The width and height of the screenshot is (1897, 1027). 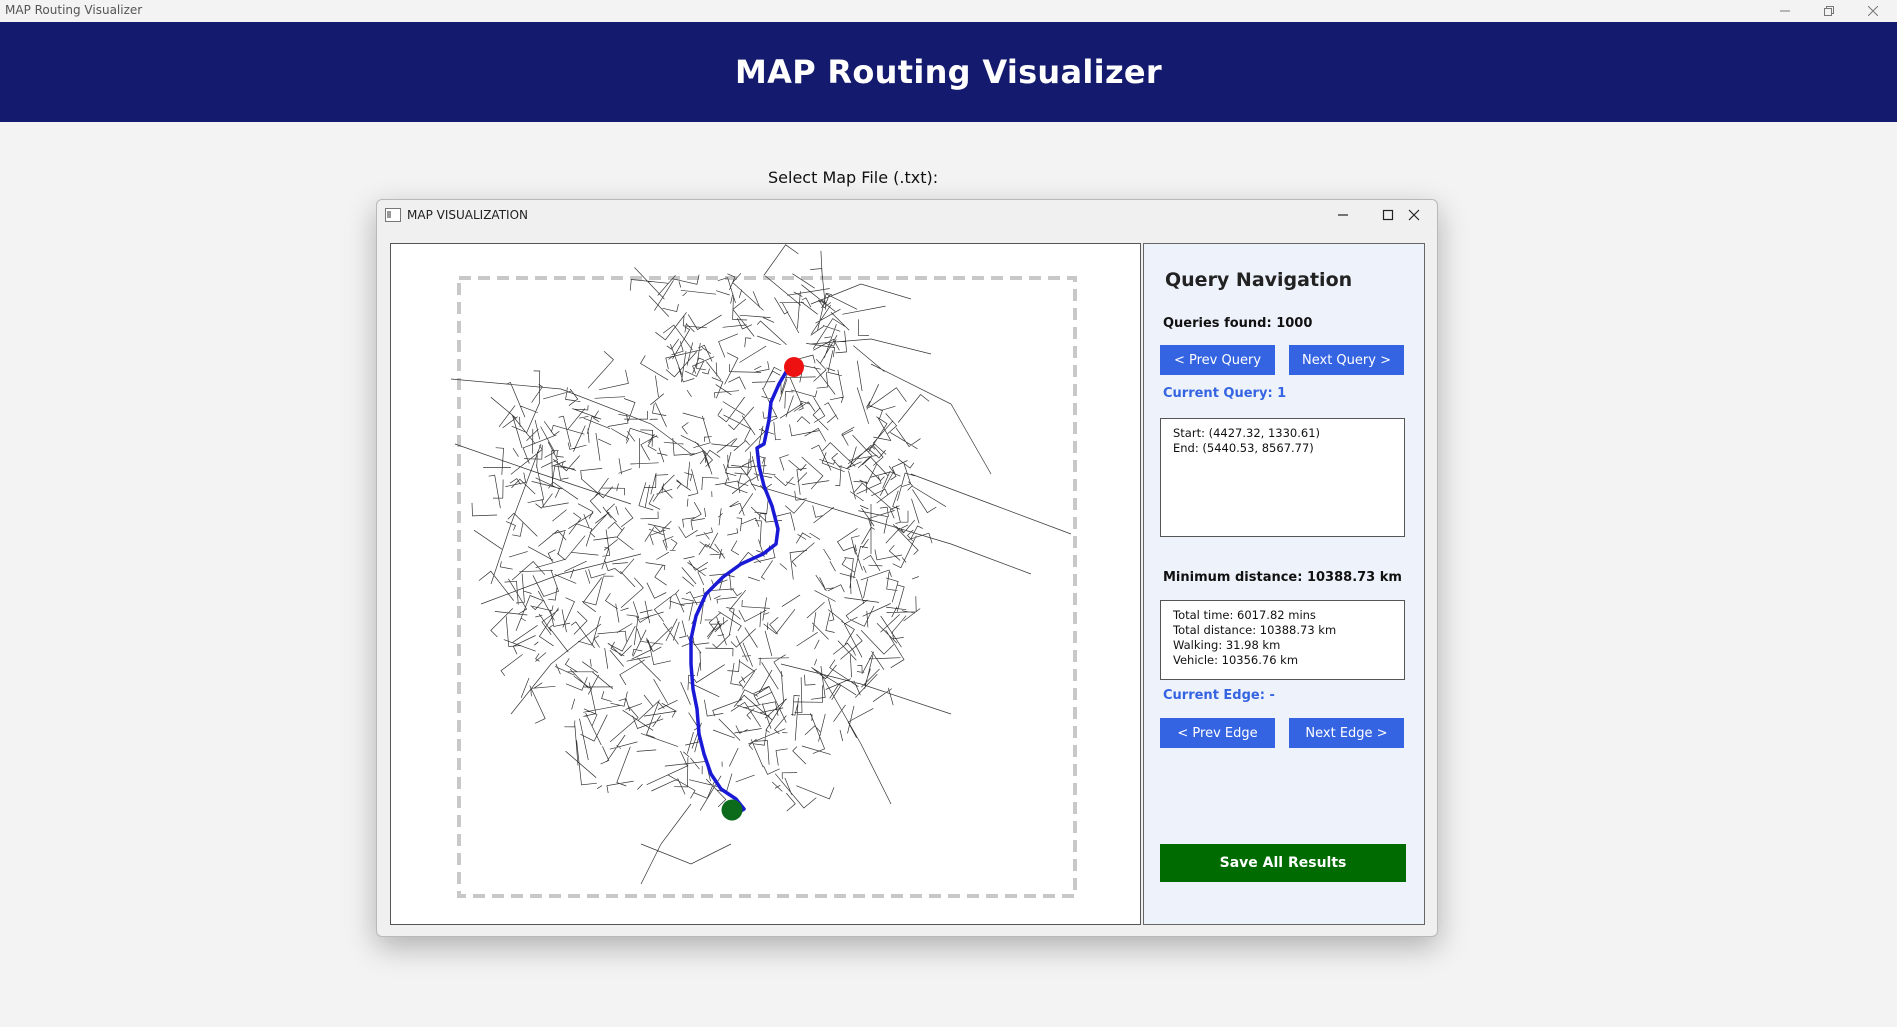 I want to click on next-query-button: Next Query >, so click(x=1346, y=360).